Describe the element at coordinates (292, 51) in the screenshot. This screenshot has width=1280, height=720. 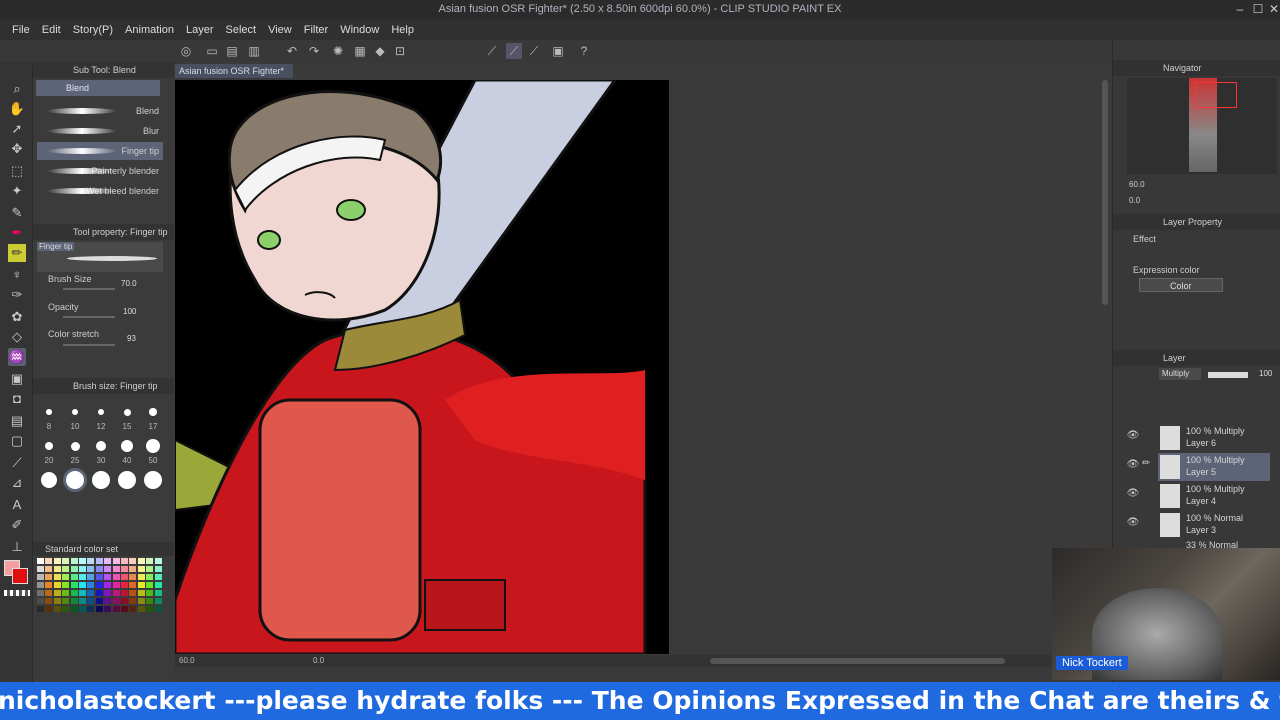
I see `undo-icon: ↶` at that location.